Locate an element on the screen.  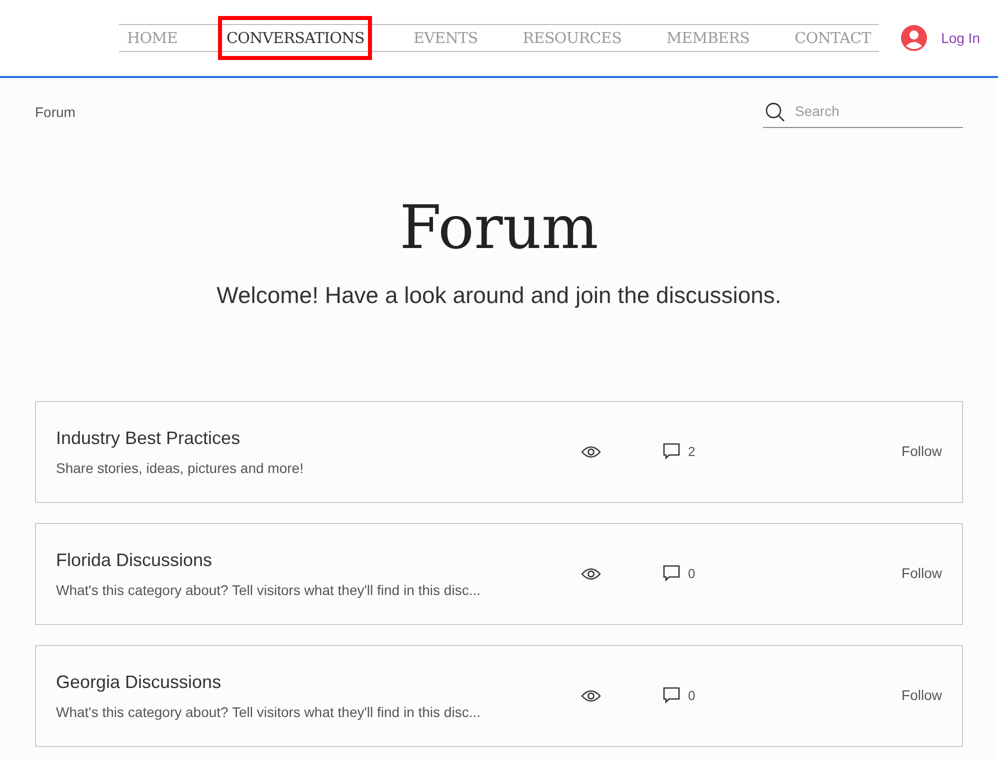
category-card: Florida Discussions What's this category about? Tell visitors what they'll find in this disc... 0 Follow is located at coordinates (499, 573).